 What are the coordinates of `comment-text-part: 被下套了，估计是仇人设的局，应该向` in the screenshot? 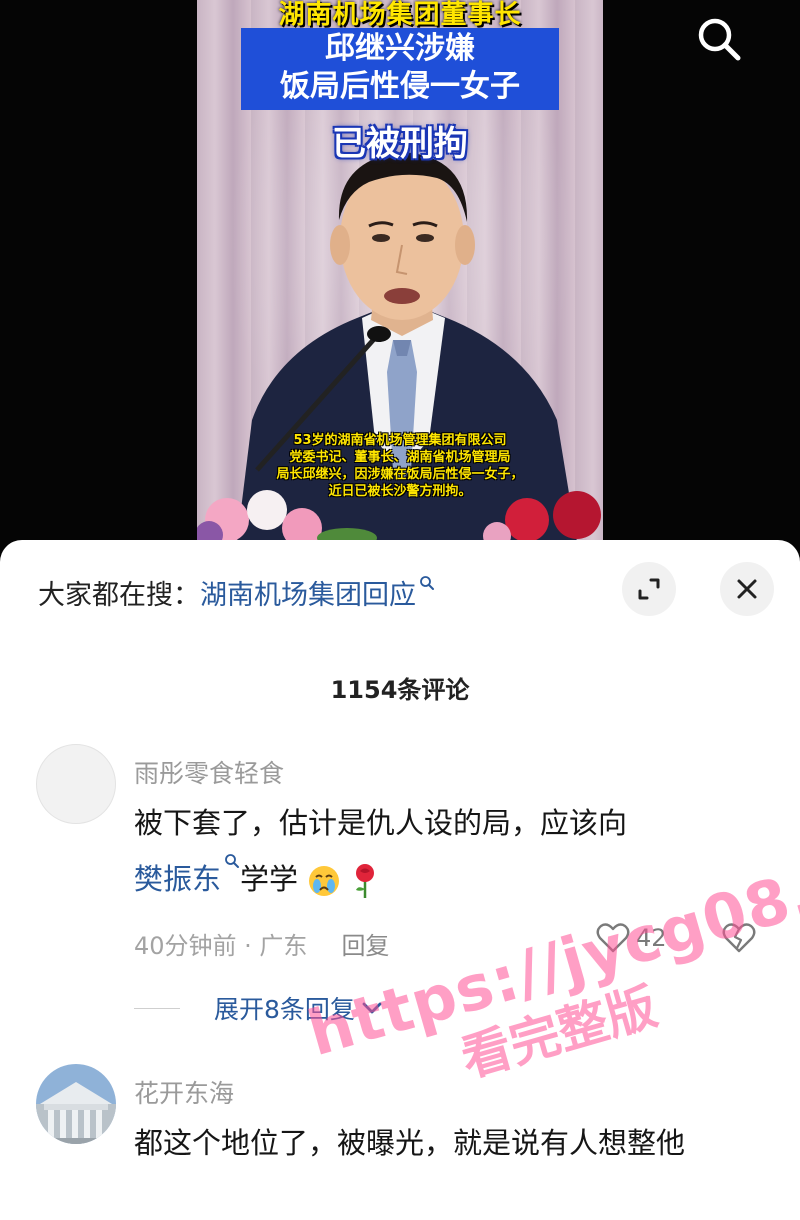 It's located at (381, 823).